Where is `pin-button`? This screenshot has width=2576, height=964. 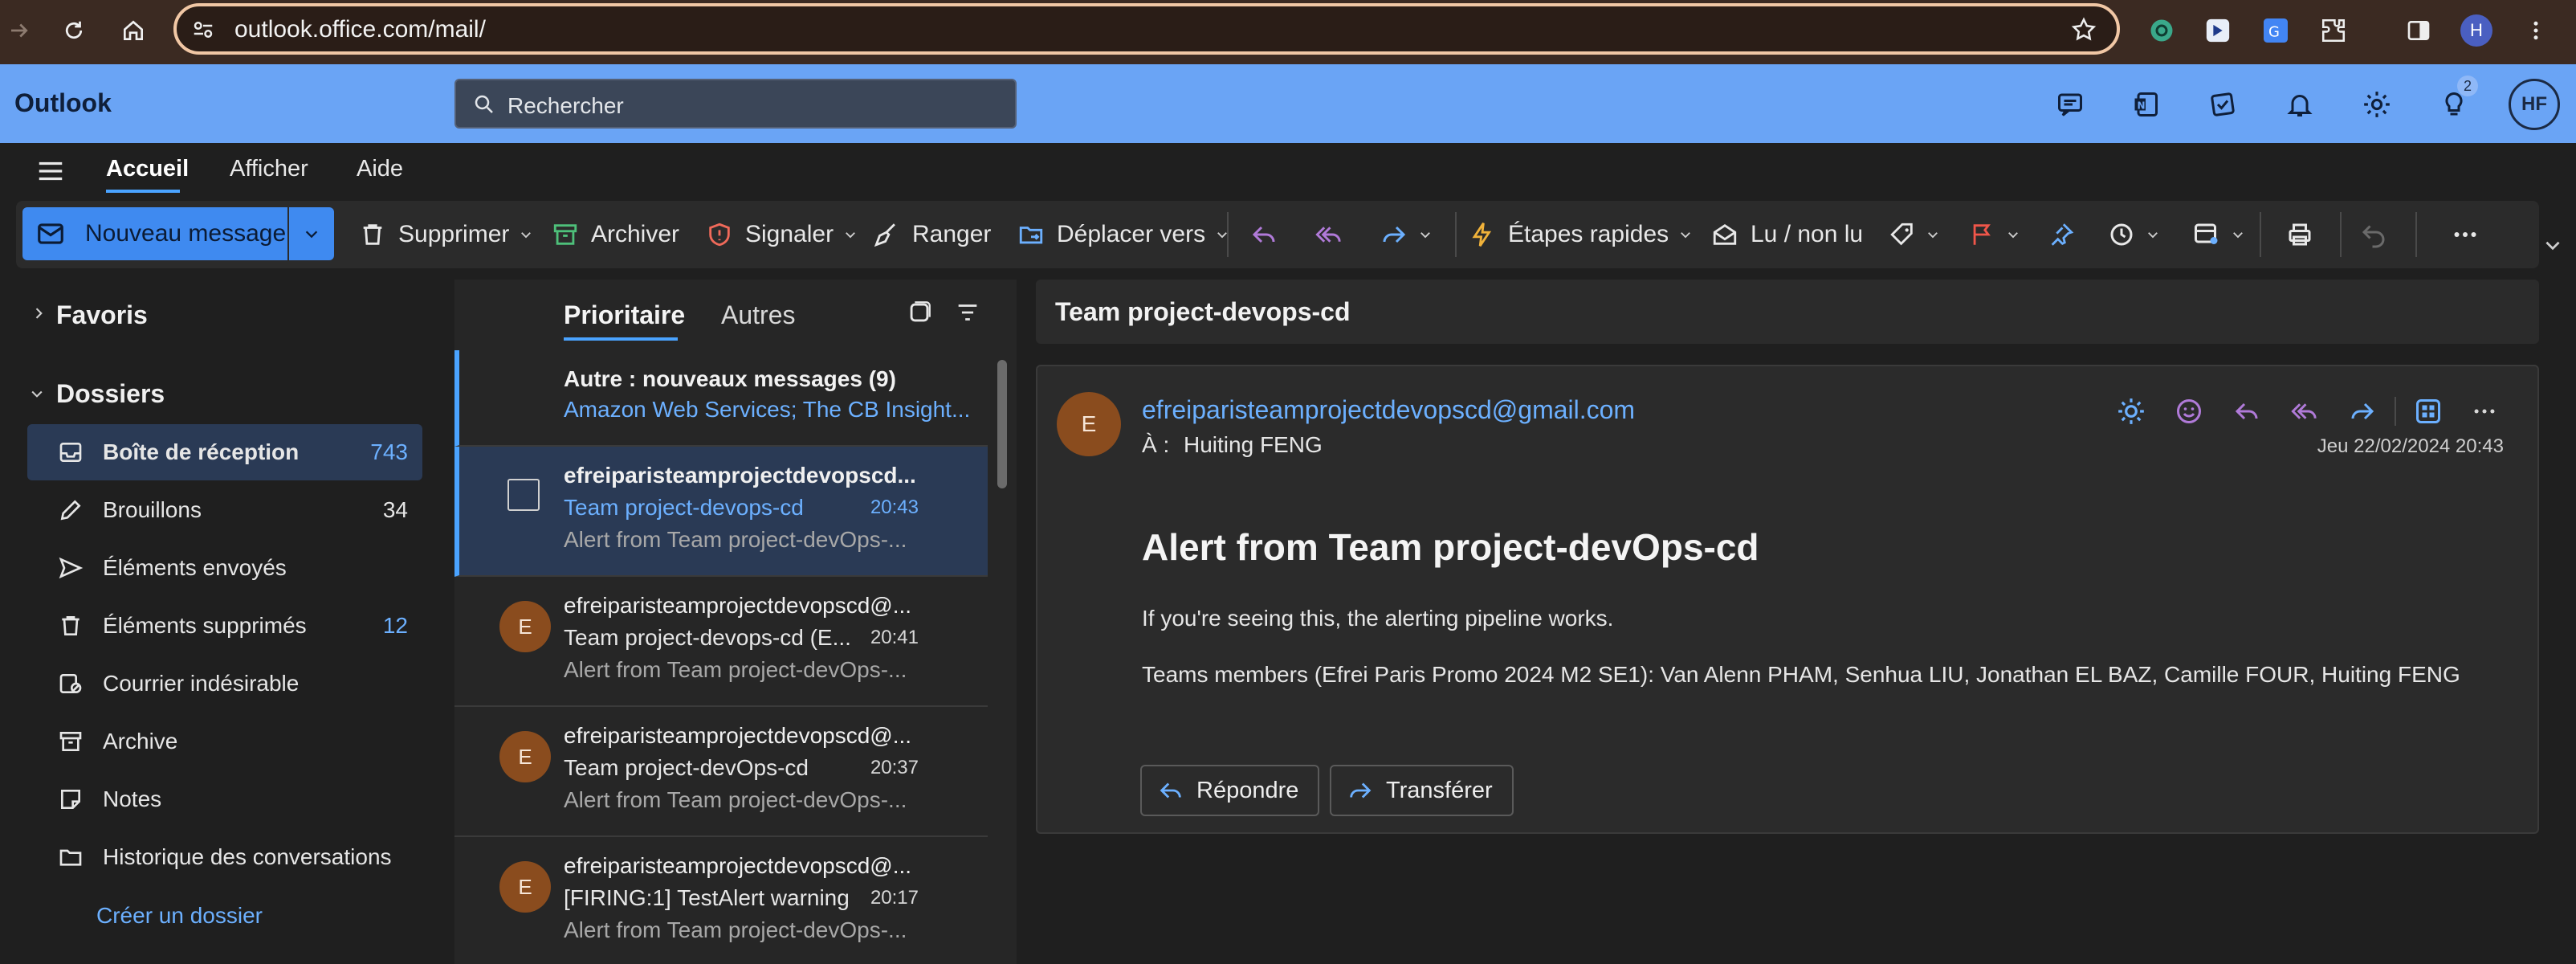 pin-button is located at coordinates (2061, 234).